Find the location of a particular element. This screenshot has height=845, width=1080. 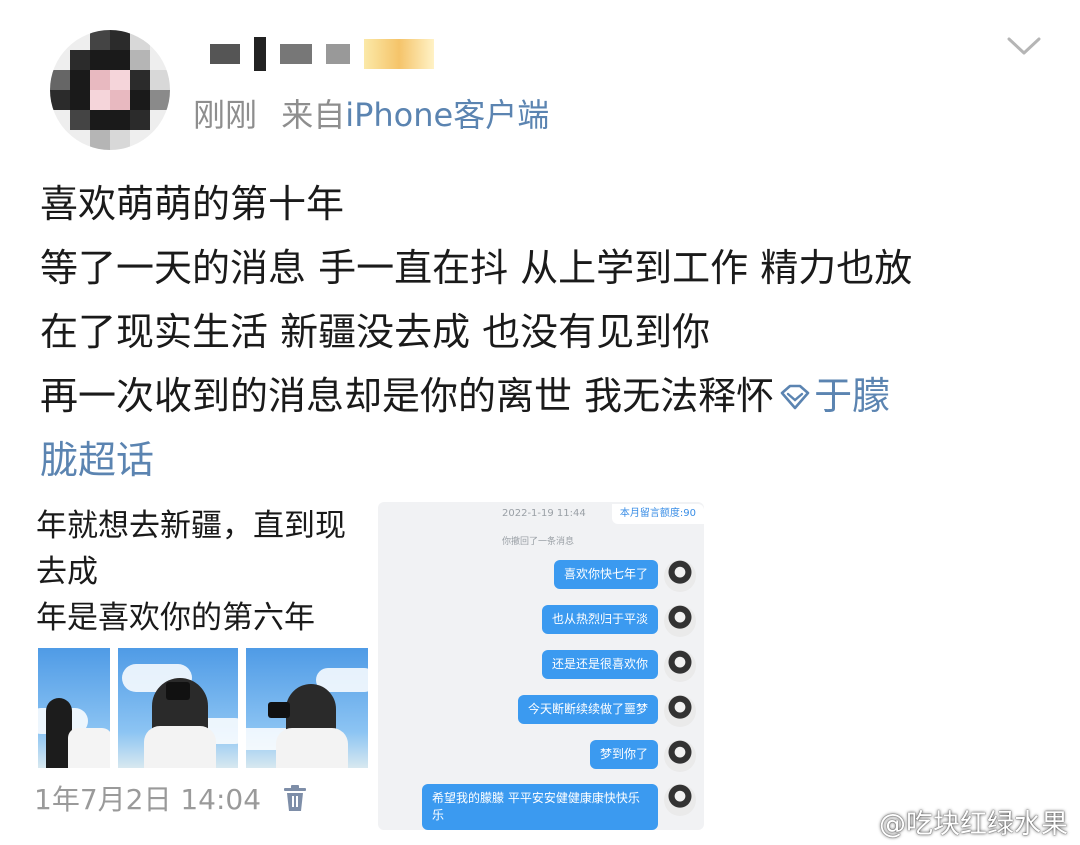

chat-message: 希望我的朦朦 平平安安健健康康快快乐乐 is located at coordinates (559, 807).